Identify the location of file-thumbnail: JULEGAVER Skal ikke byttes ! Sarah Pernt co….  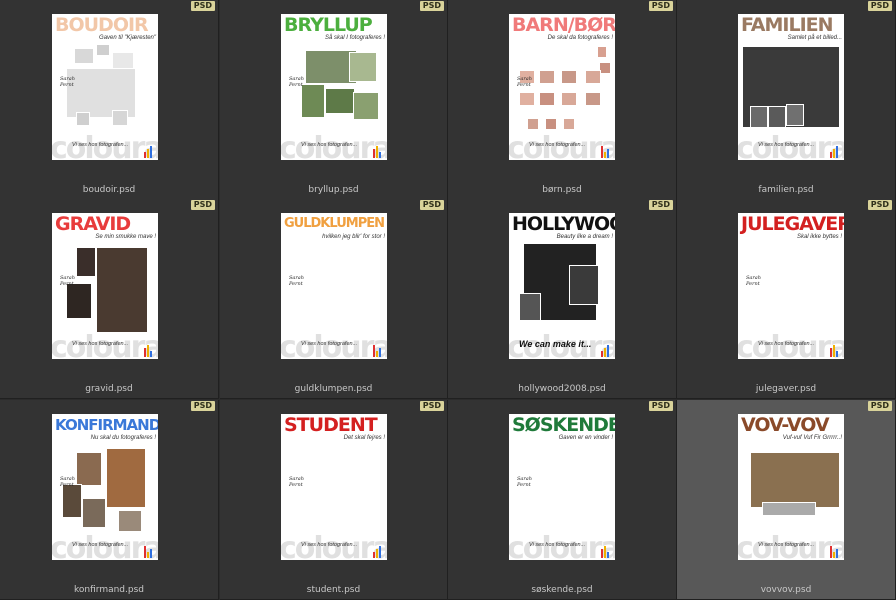
(791, 286).